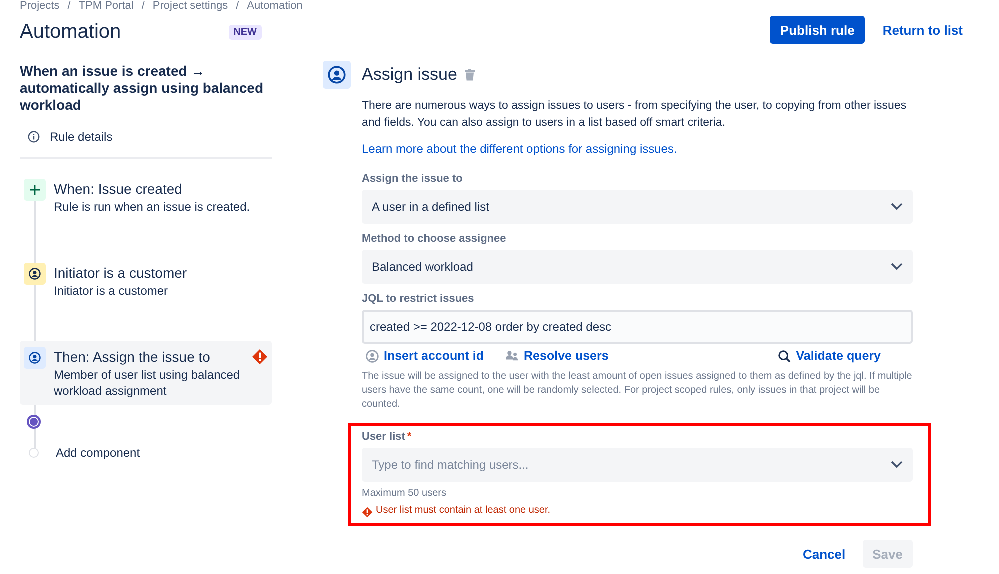  I want to click on panel-title: Assign issue, so click(410, 75).